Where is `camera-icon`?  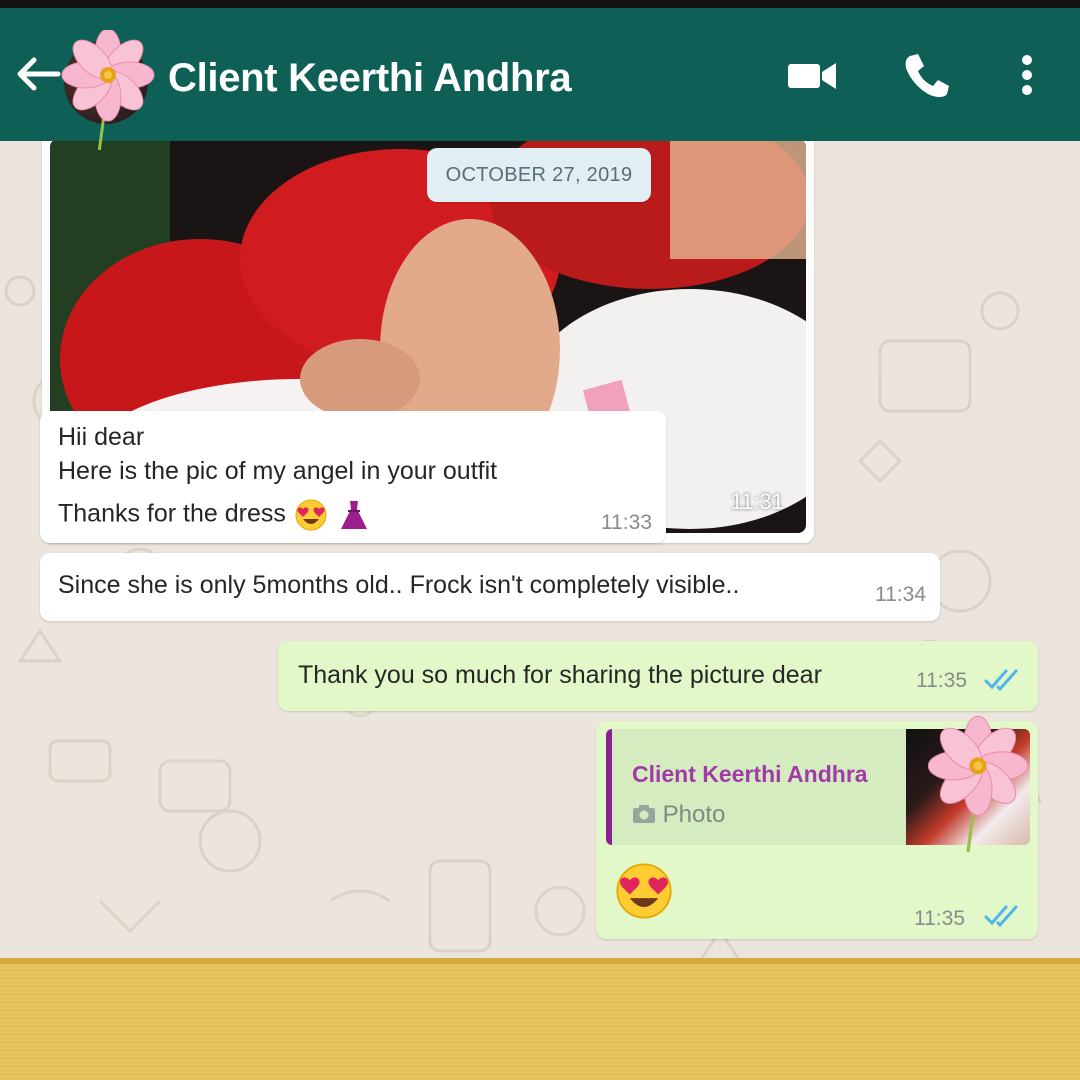
camera-icon is located at coordinates (644, 814).